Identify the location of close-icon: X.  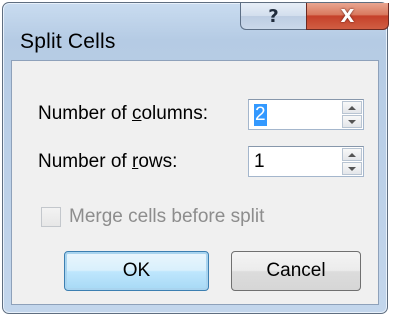
(347, 16).